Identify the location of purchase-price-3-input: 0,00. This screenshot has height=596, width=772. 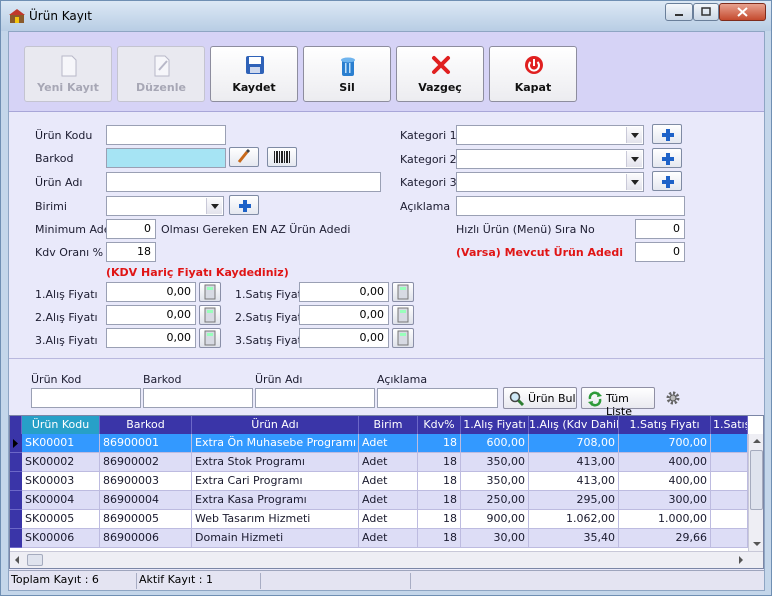
(151, 338).